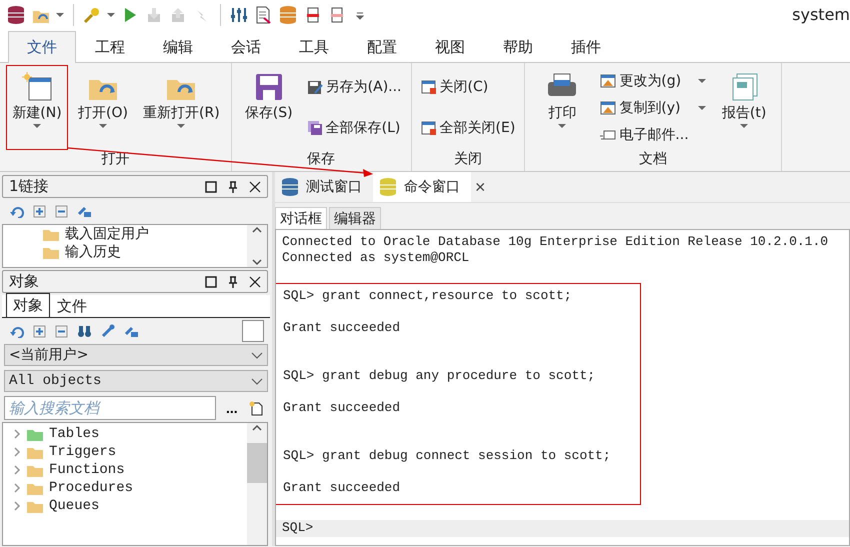 The image size is (850, 547). What do you see at coordinates (257, 262) in the screenshot?
I see `down-chevron-icon` at bounding box center [257, 262].